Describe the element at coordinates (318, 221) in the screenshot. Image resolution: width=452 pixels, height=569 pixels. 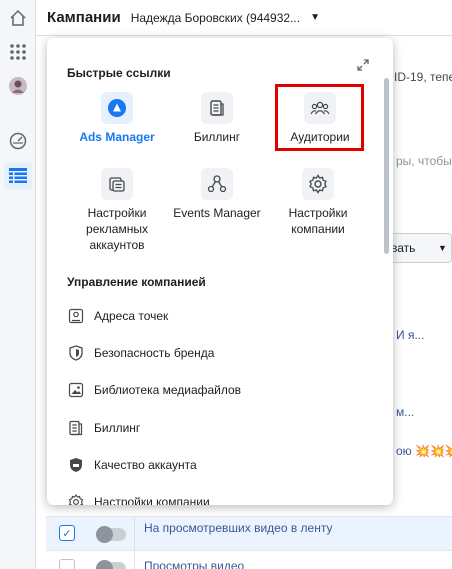
I see `quick-link-label: Настройки компании` at that location.